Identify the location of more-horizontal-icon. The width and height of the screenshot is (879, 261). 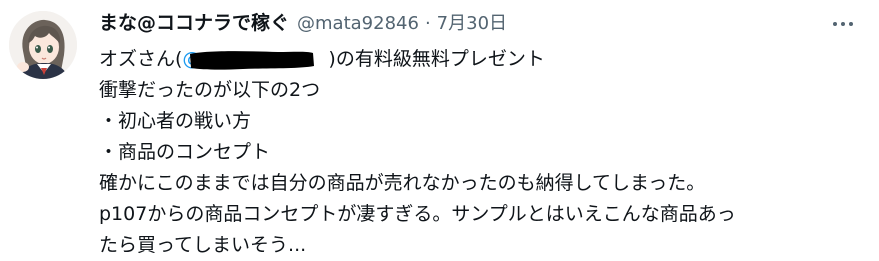
(843, 24).